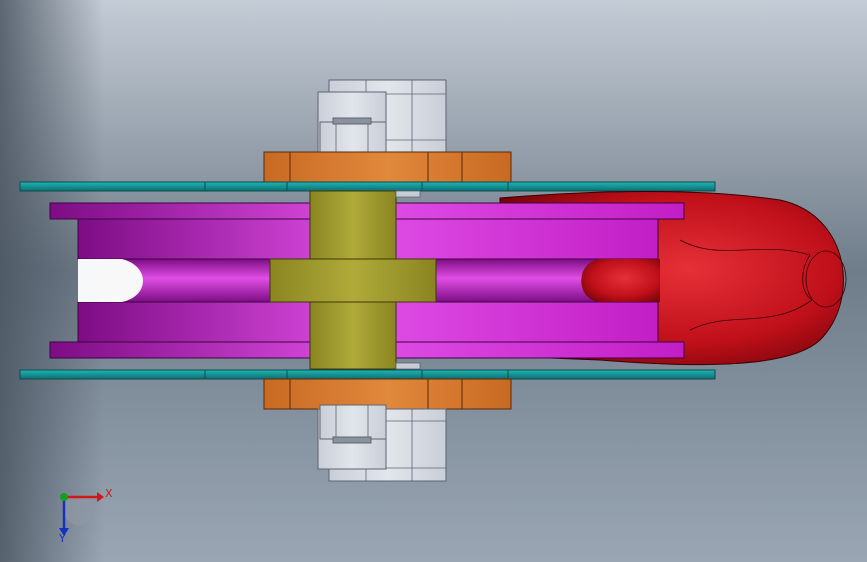 Image resolution: width=867 pixels, height=562 pixels. What do you see at coordinates (408, 366) in the screenshot?
I see `washer-bottom` at bounding box center [408, 366].